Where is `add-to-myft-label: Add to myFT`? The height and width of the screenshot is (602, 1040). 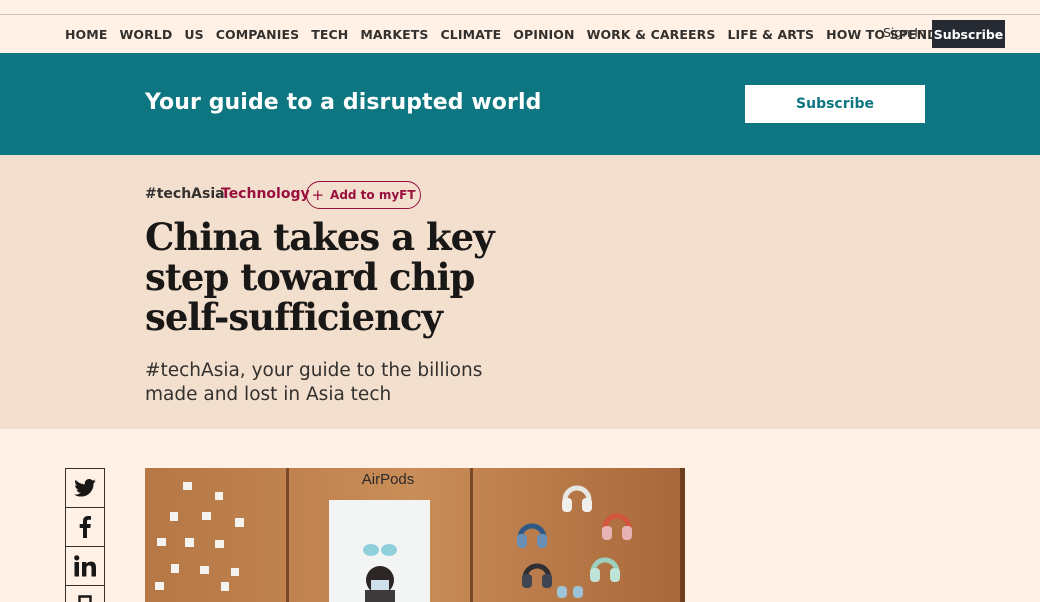
add-to-myft-label: Add to myFT is located at coordinates (373, 195).